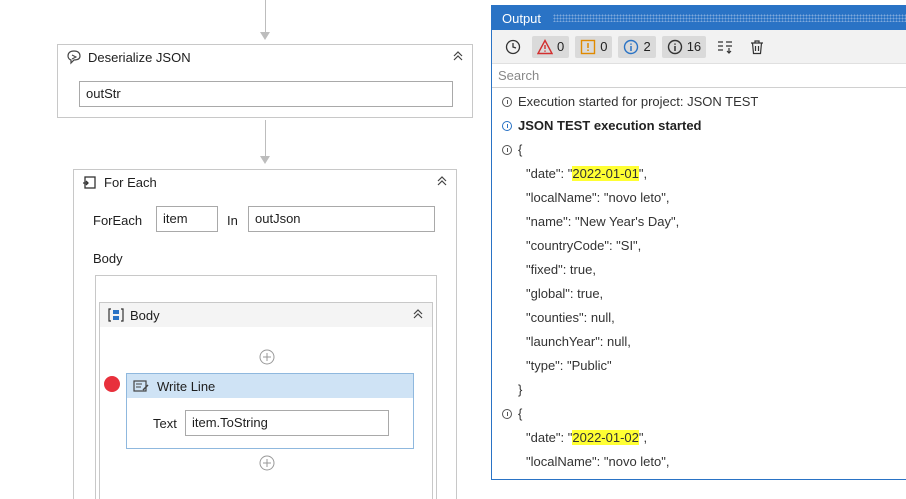 The height and width of the screenshot is (499, 906). What do you see at coordinates (584, 245) in the screenshot?
I see `log-text: "countryCode": "SI",` at bounding box center [584, 245].